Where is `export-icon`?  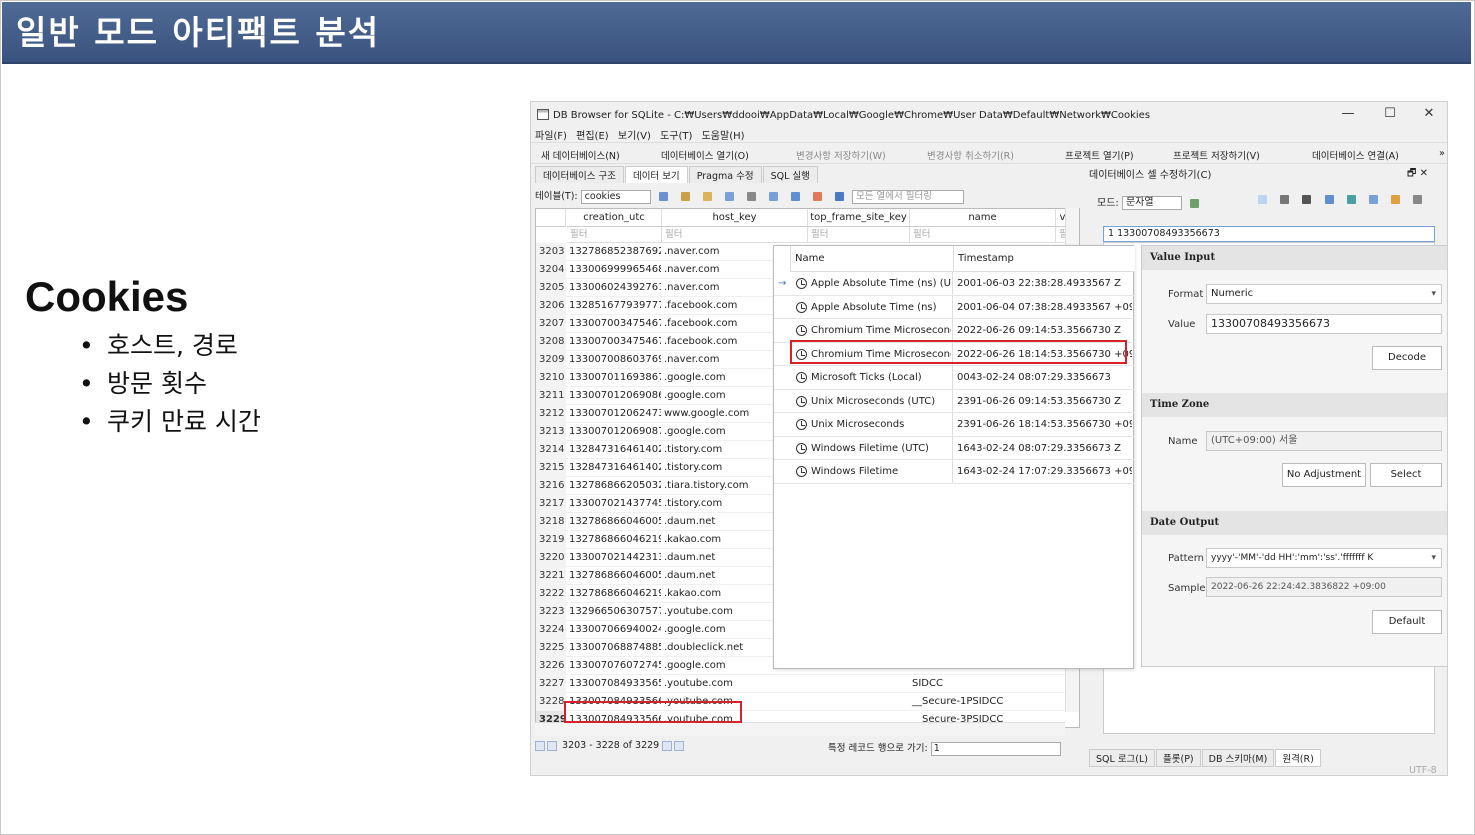 export-icon is located at coordinates (1329, 199).